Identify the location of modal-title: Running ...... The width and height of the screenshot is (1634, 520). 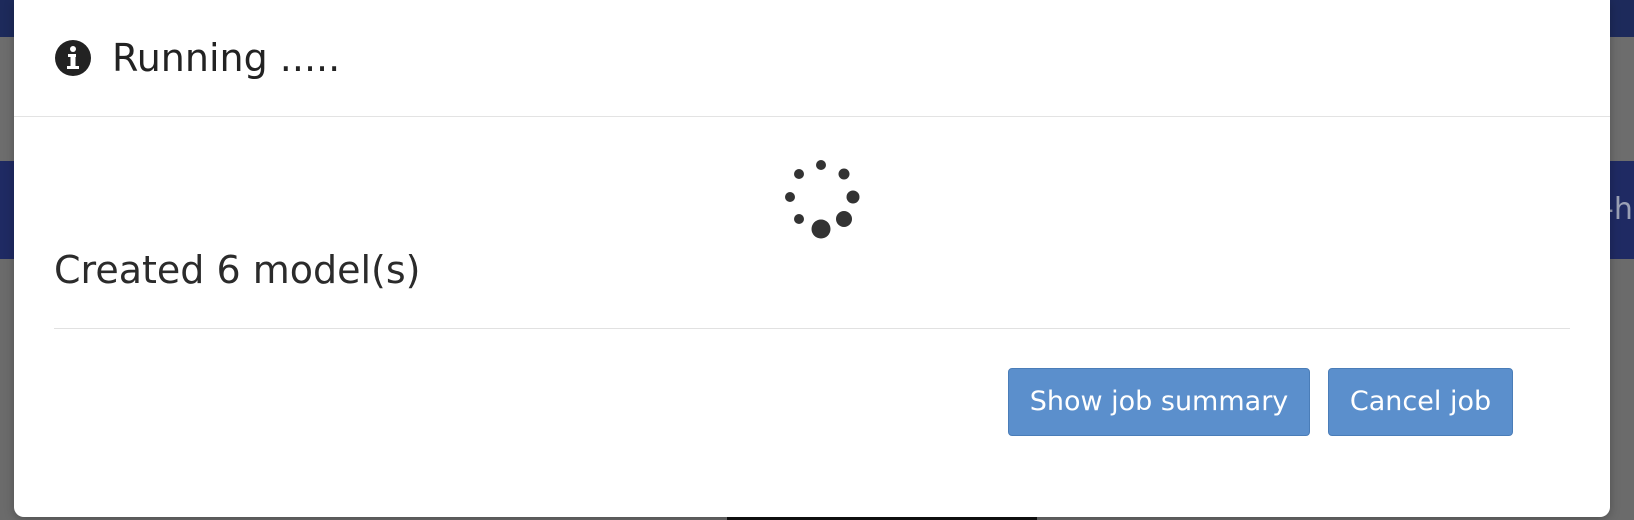
(226, 58).